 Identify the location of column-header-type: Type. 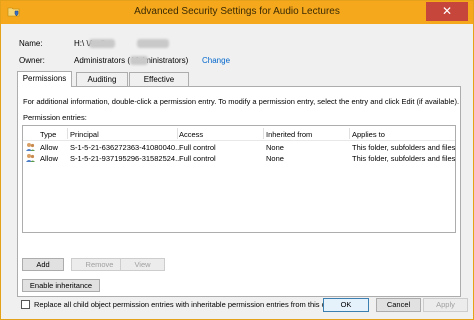
(48, 134).